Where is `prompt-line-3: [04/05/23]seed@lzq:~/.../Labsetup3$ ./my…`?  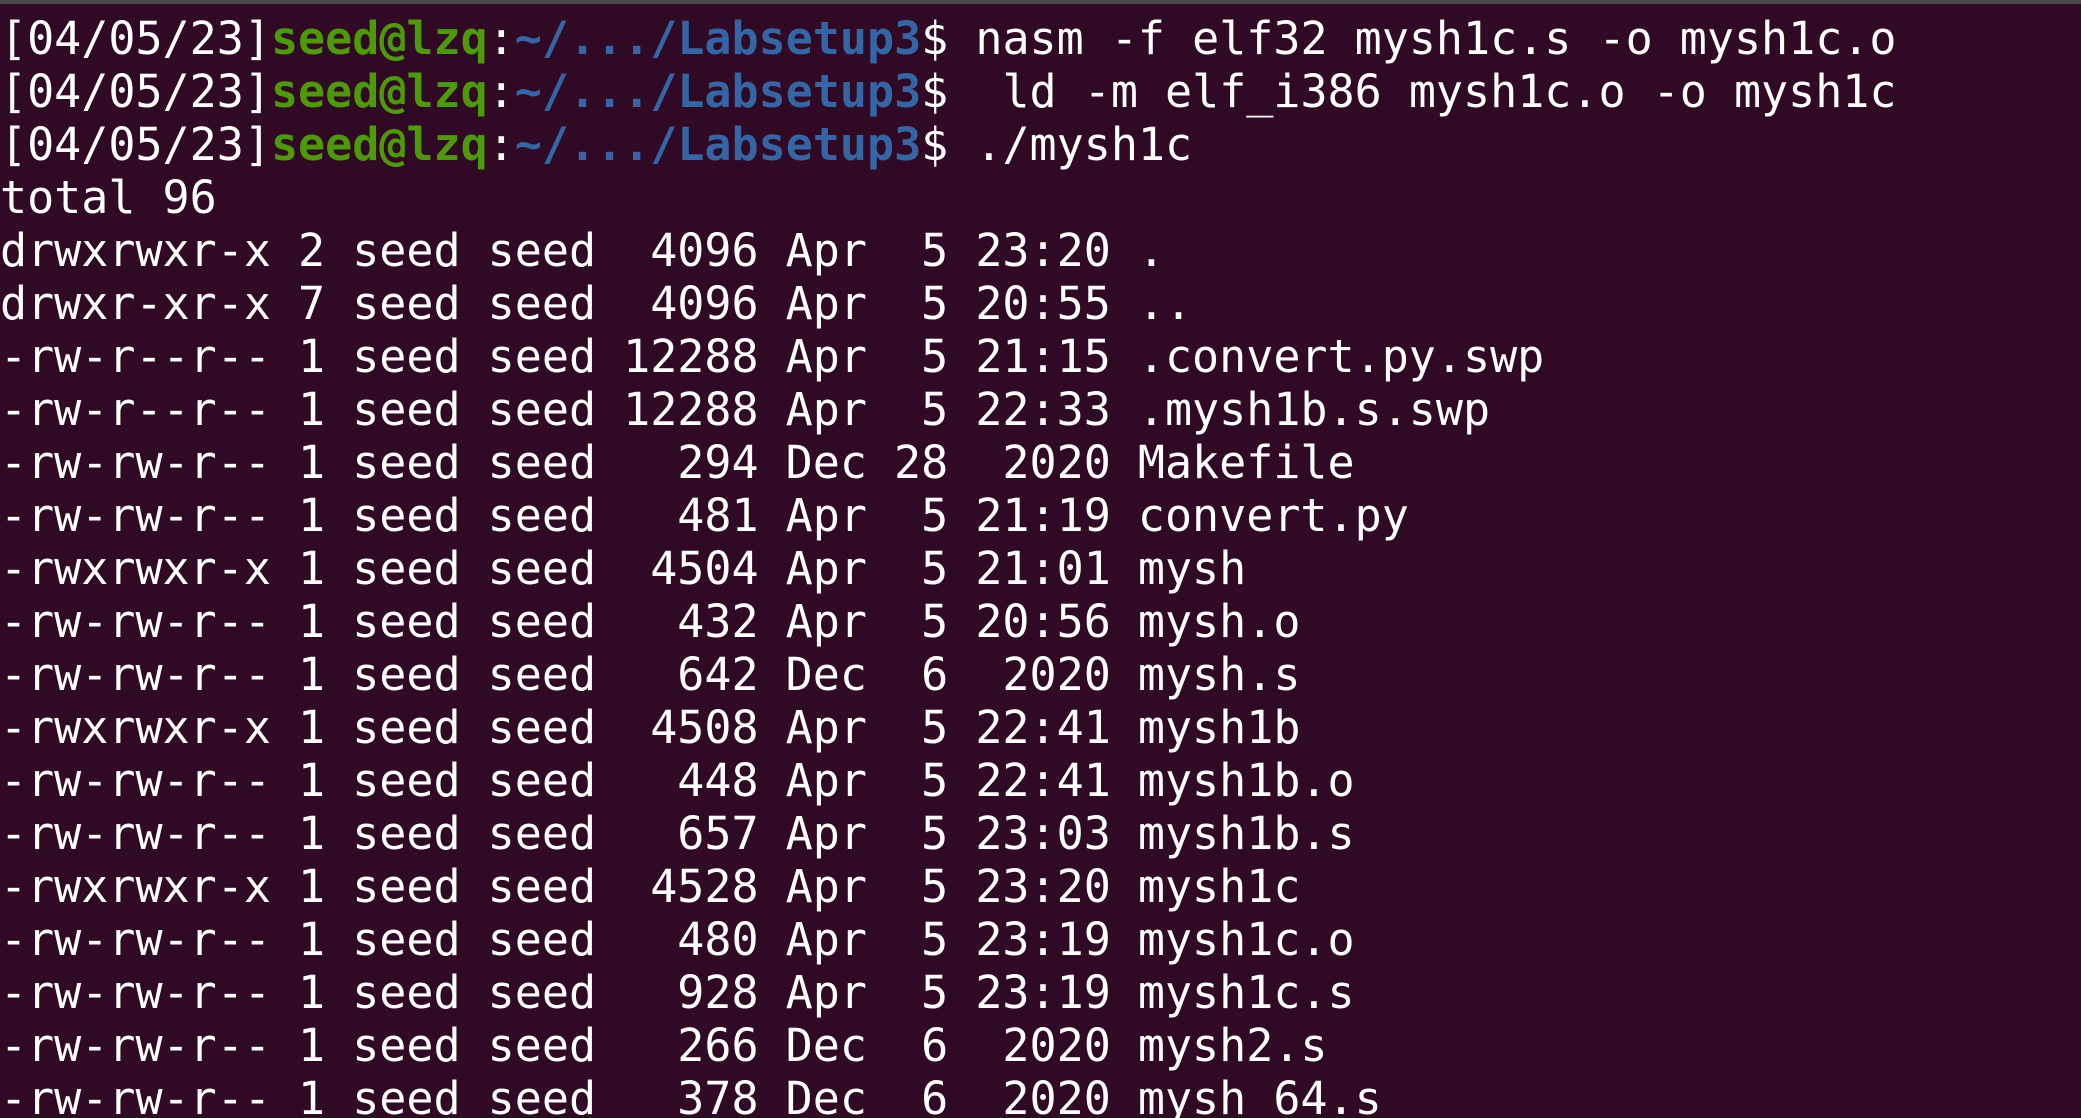
prompt-line-3: [04/05/23]seed@lzq:~/.../Labsetup3$ ./my… is located at coordinates (1040, 144).